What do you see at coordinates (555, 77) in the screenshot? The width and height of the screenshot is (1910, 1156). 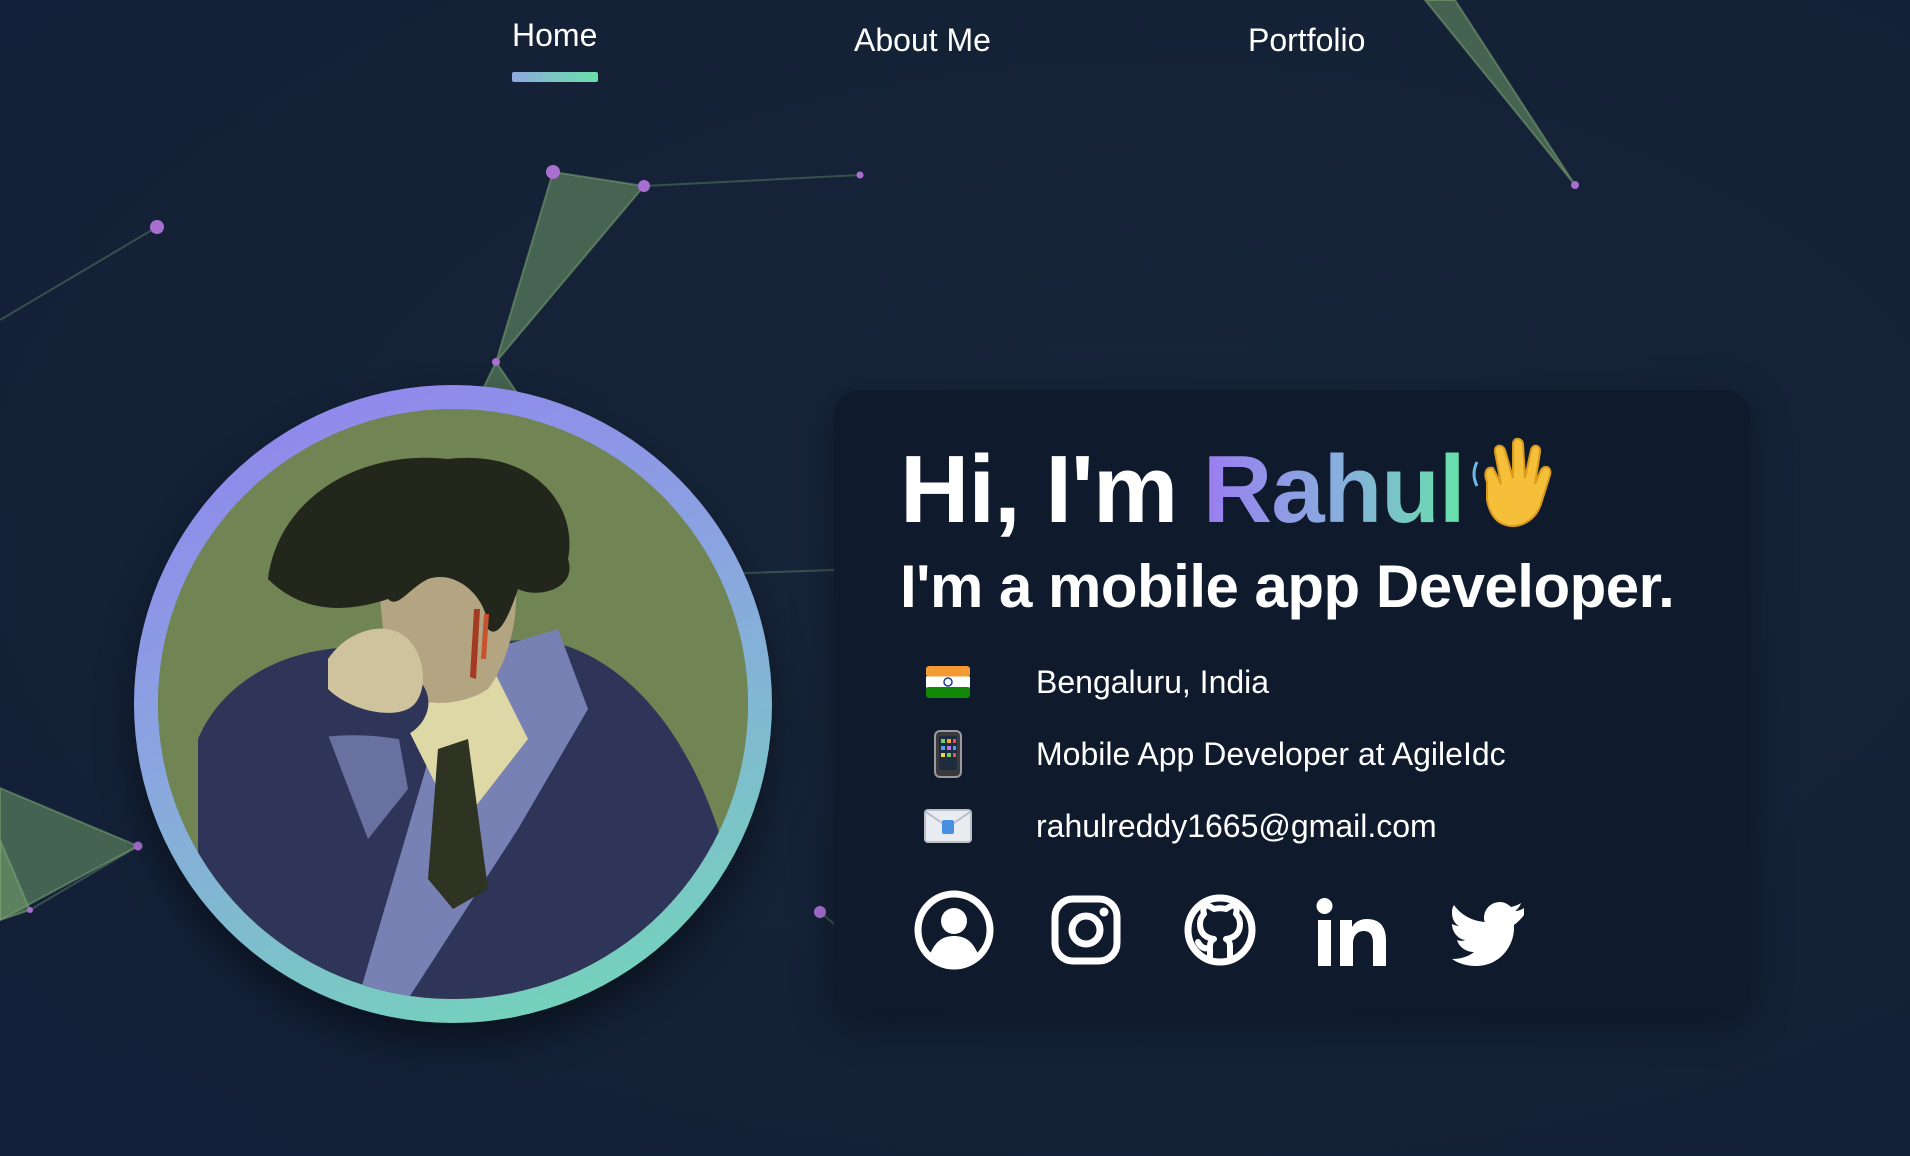 I see `nav-active-indicator` at bounding box center [555, 77].